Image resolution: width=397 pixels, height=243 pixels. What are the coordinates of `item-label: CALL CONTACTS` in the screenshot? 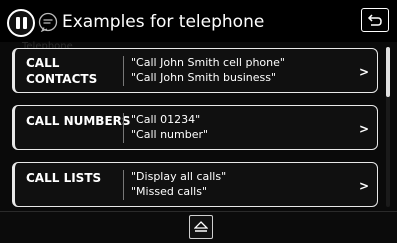 It's located at (62, 71).